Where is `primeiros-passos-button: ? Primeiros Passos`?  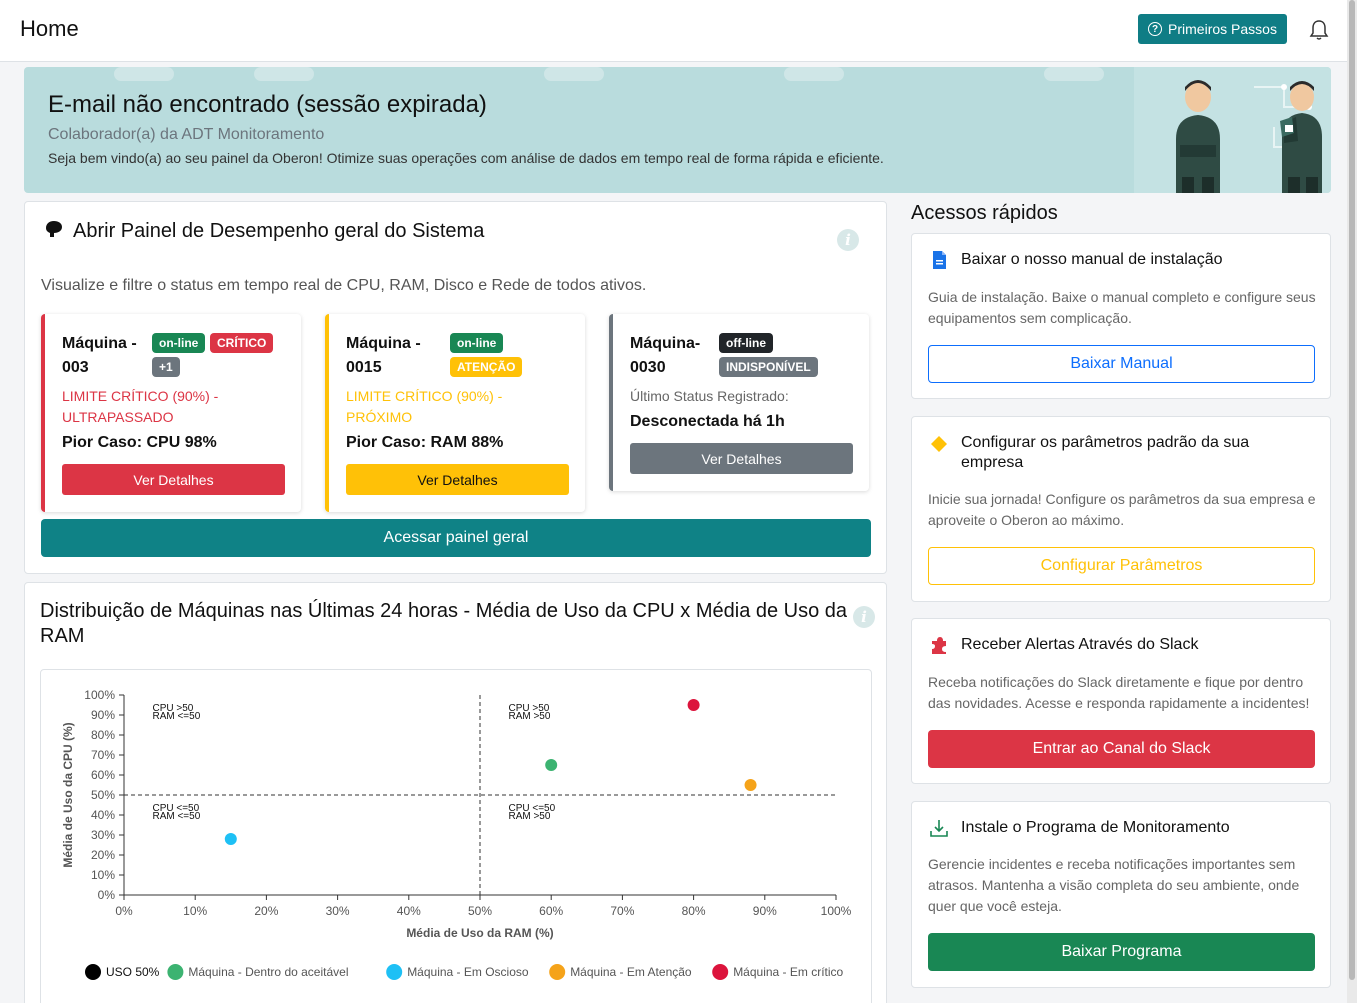 primeiros-passos-button: ? Primeiros Passos is located at coordinates (1212, 29).